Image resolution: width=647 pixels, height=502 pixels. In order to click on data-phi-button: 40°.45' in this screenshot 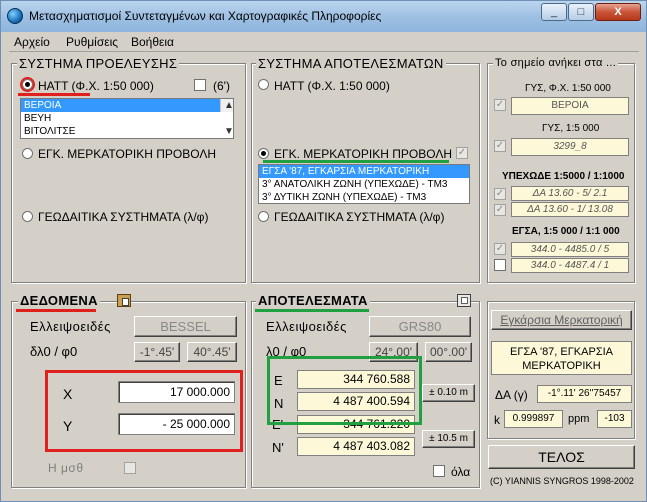, I will do `click(212, 352)`.